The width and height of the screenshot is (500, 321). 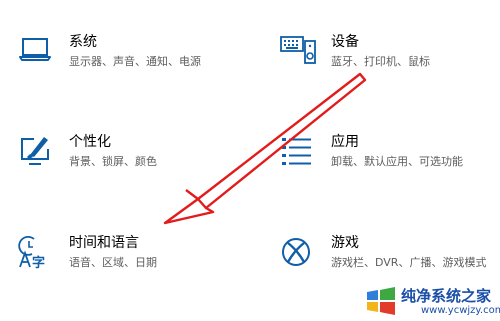 What do you see at coordinates (38, 262) in the screenshot?
I see `svg-text: 字` at bounding box center [38, 262].